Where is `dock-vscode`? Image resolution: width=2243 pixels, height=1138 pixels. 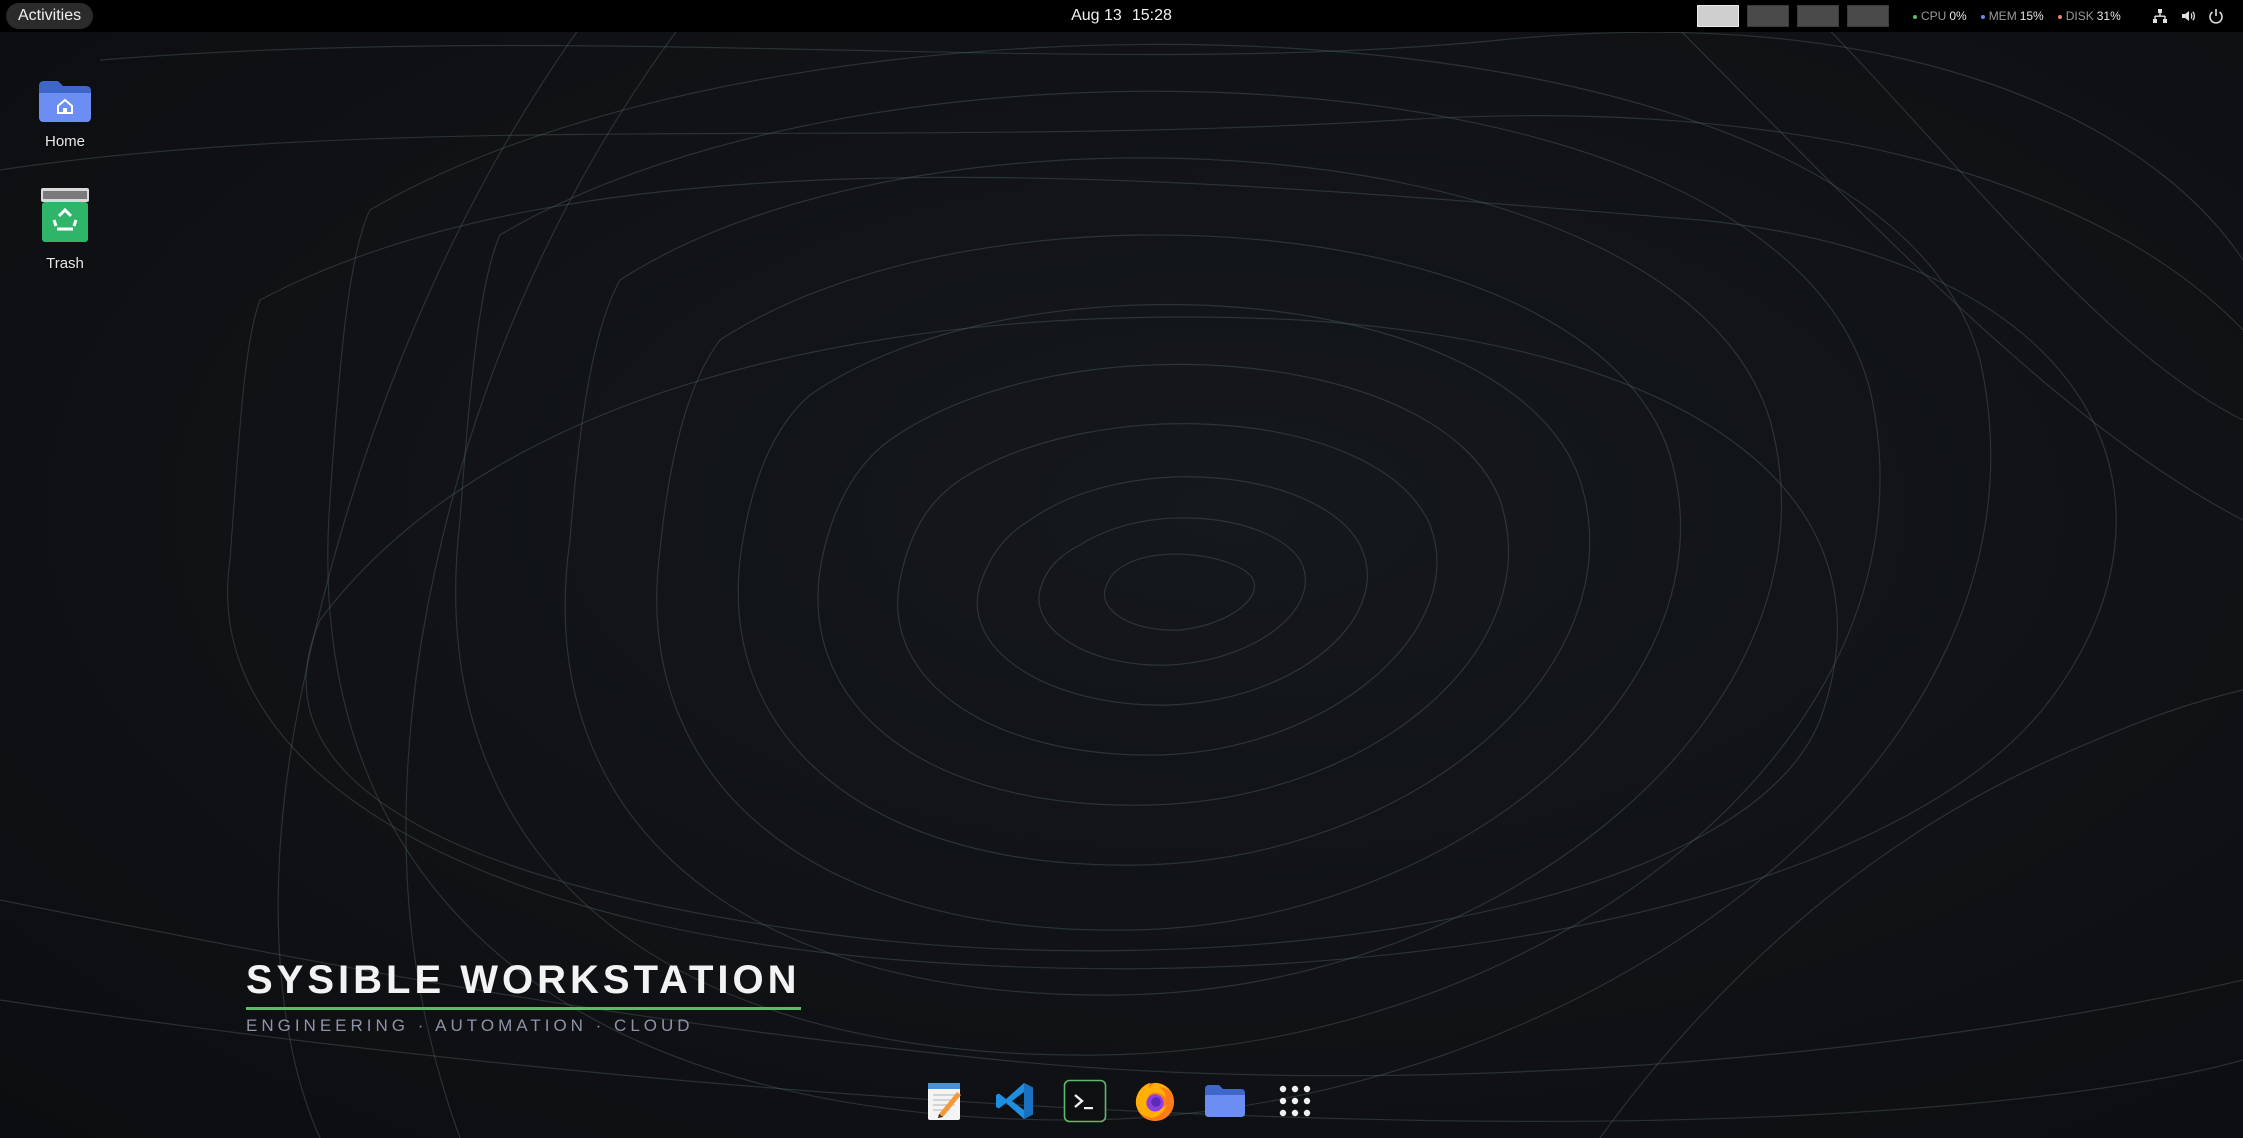 dock-vscode is located at coordinates (1015, 1101).